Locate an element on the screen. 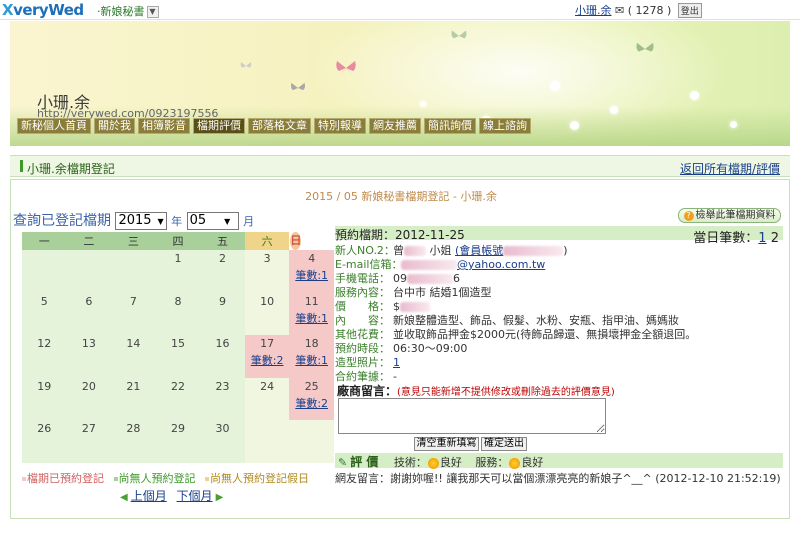 The height and width of the screenshot is (534, 800). calendar-day: 11 筆數:1 is located at coordinates (311, 313).